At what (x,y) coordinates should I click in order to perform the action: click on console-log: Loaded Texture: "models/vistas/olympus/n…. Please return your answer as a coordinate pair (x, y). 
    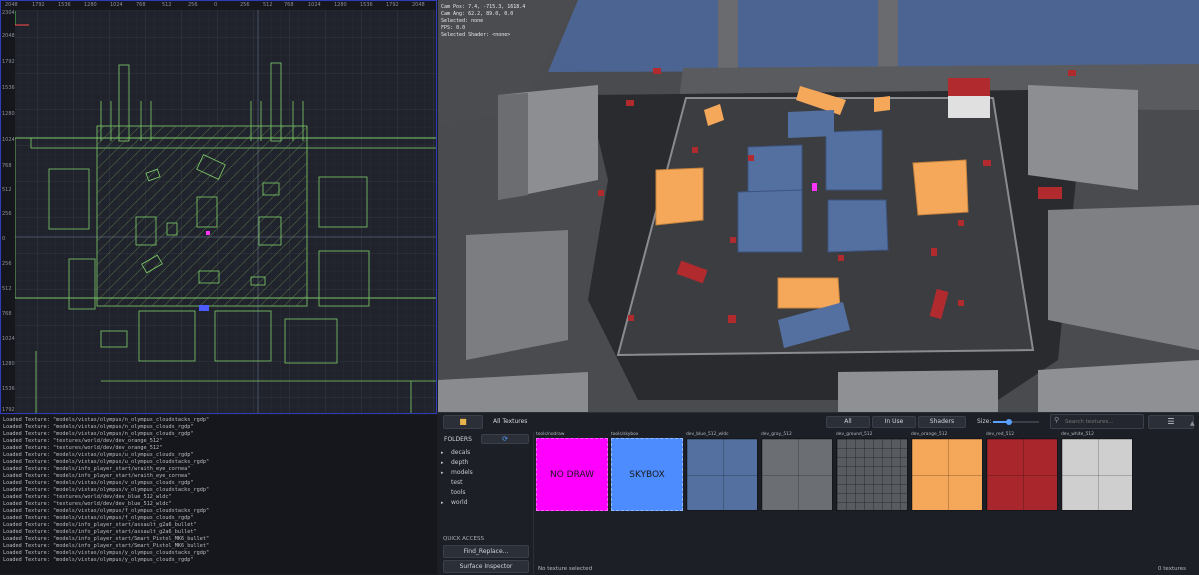
    Looking at the image, I should click on (218, 494).